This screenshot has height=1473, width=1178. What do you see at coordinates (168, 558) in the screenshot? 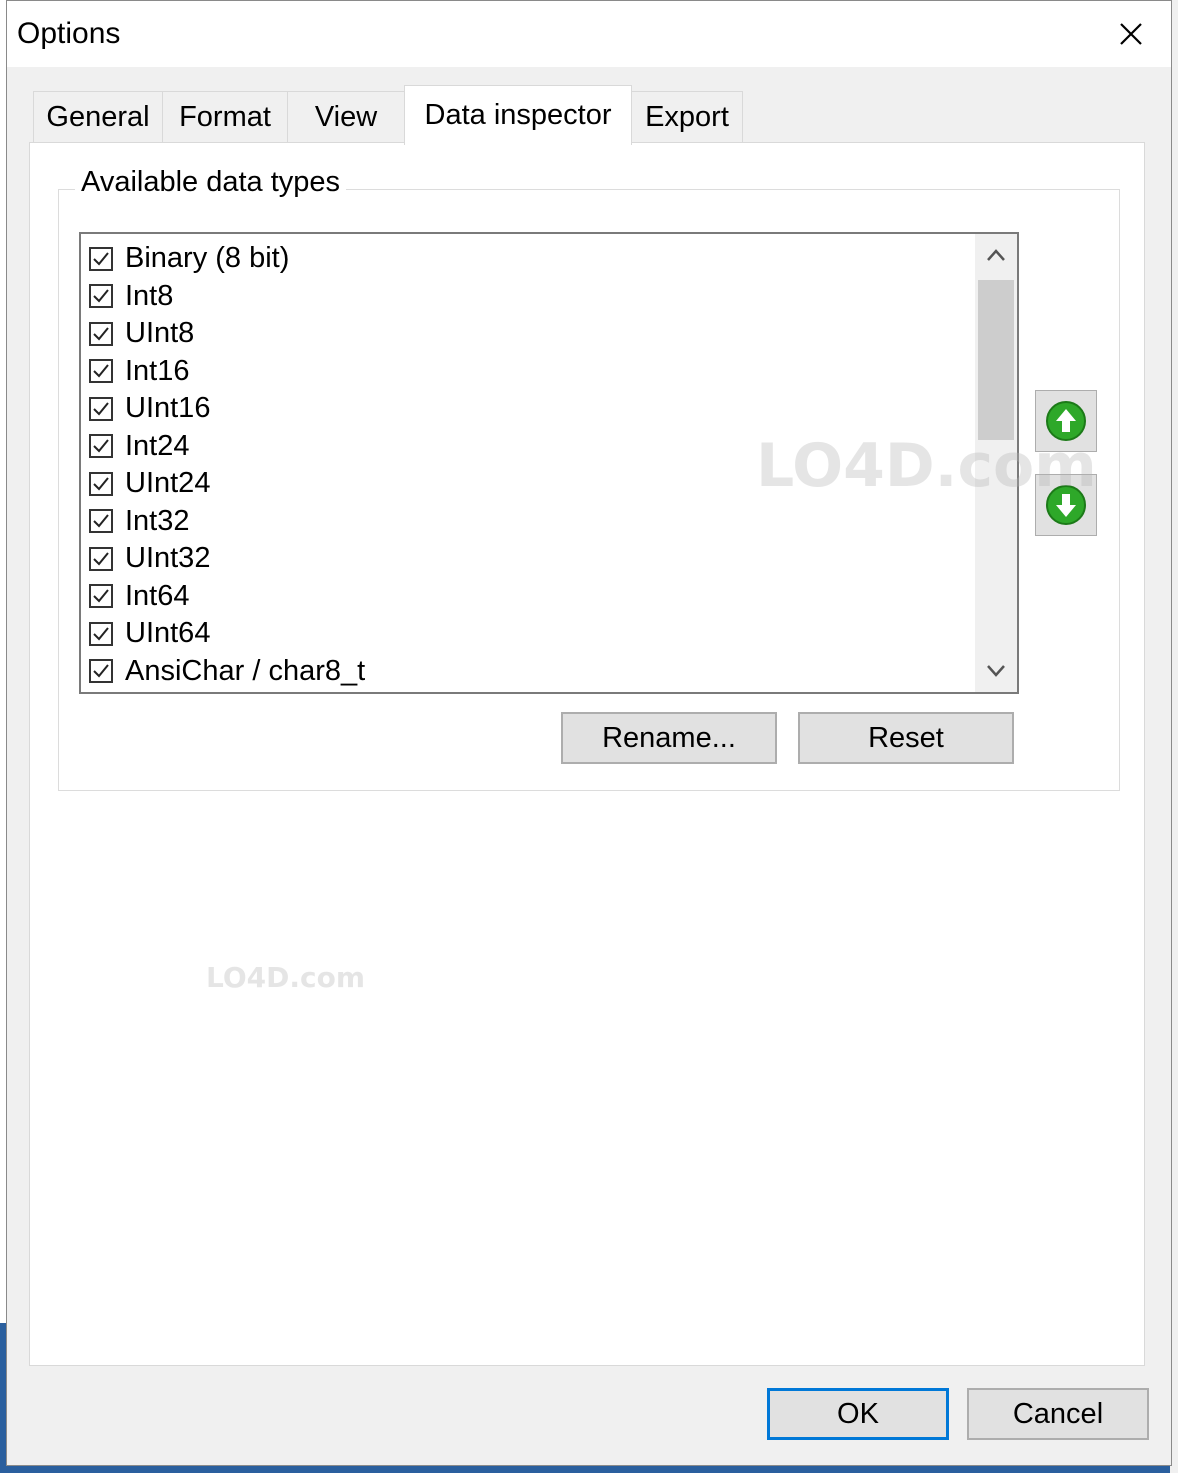
I see `list-item-label: UInt32` at bounding box center [168, 558].